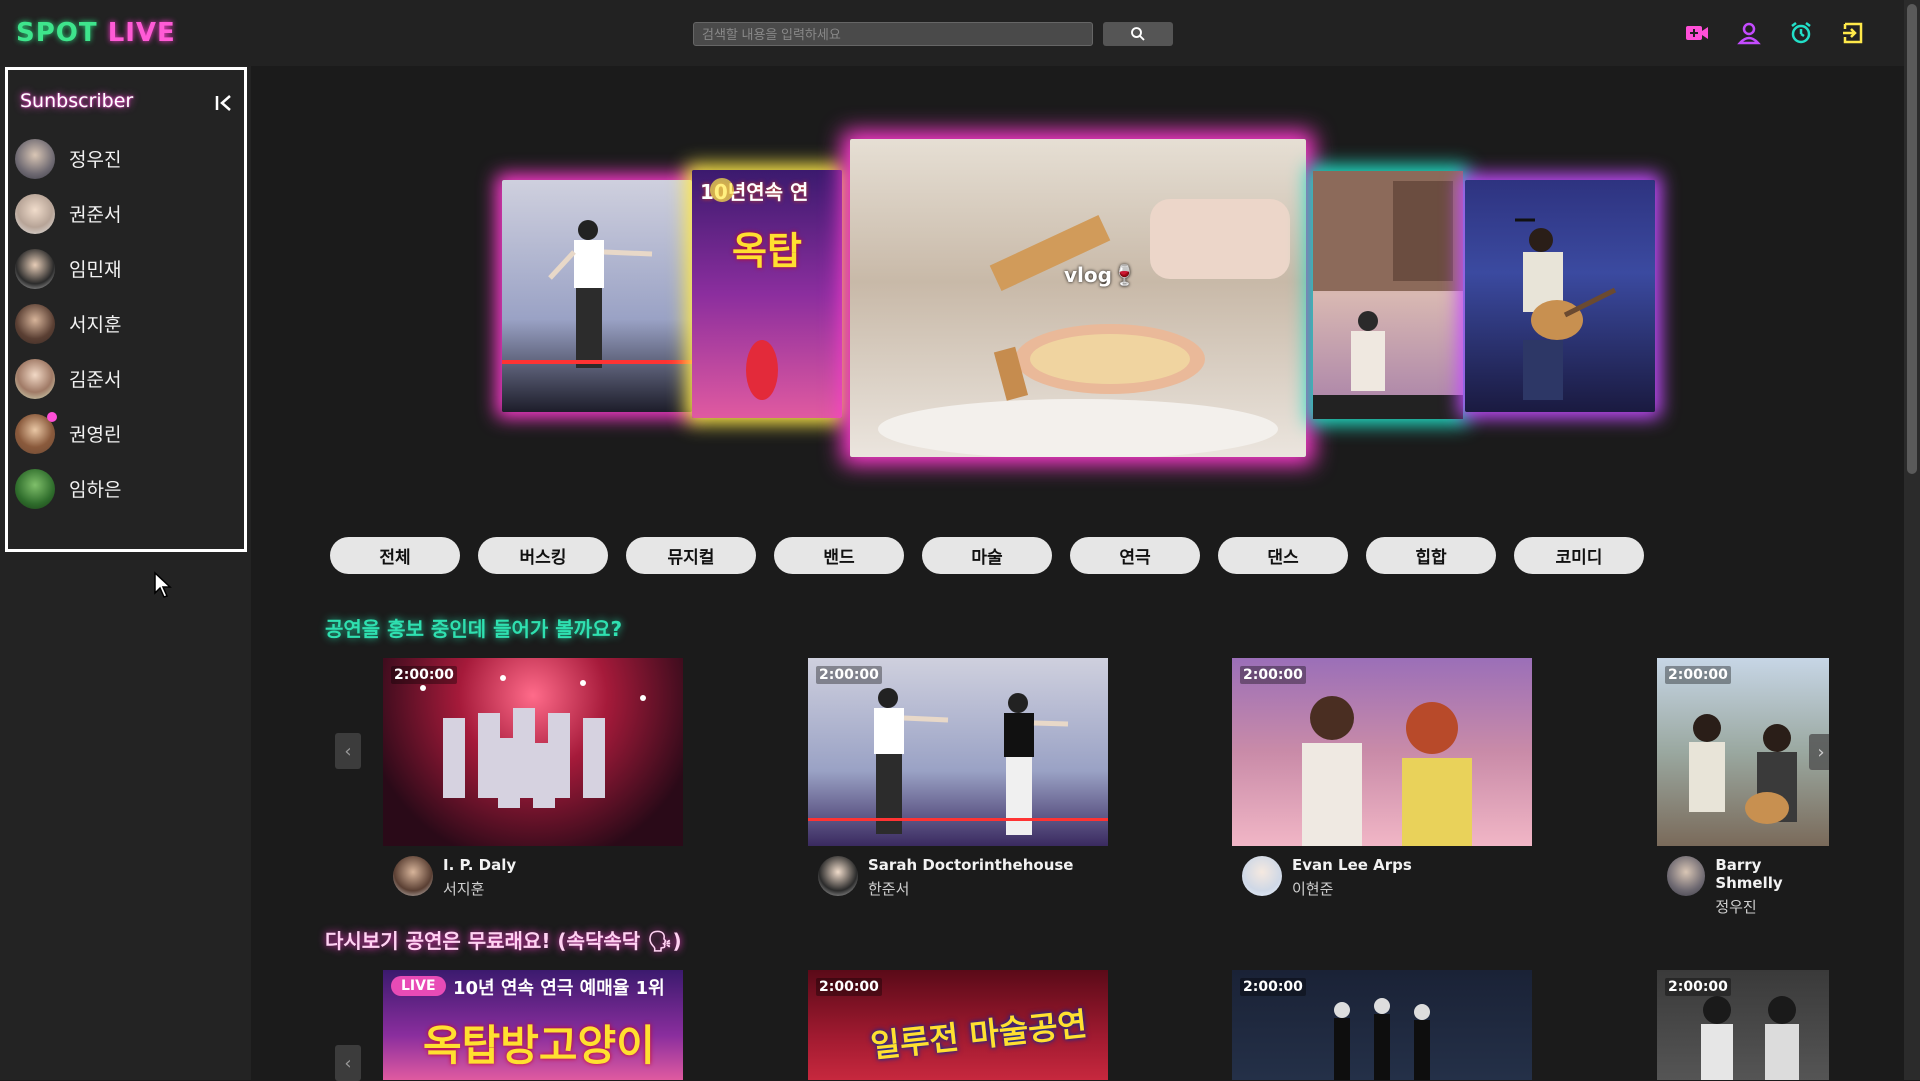 The image size is (1920, 1081). Describe the element at coordinates (68, 433) in the screenshot. I see `subscriber-item: 권영린` at that location.